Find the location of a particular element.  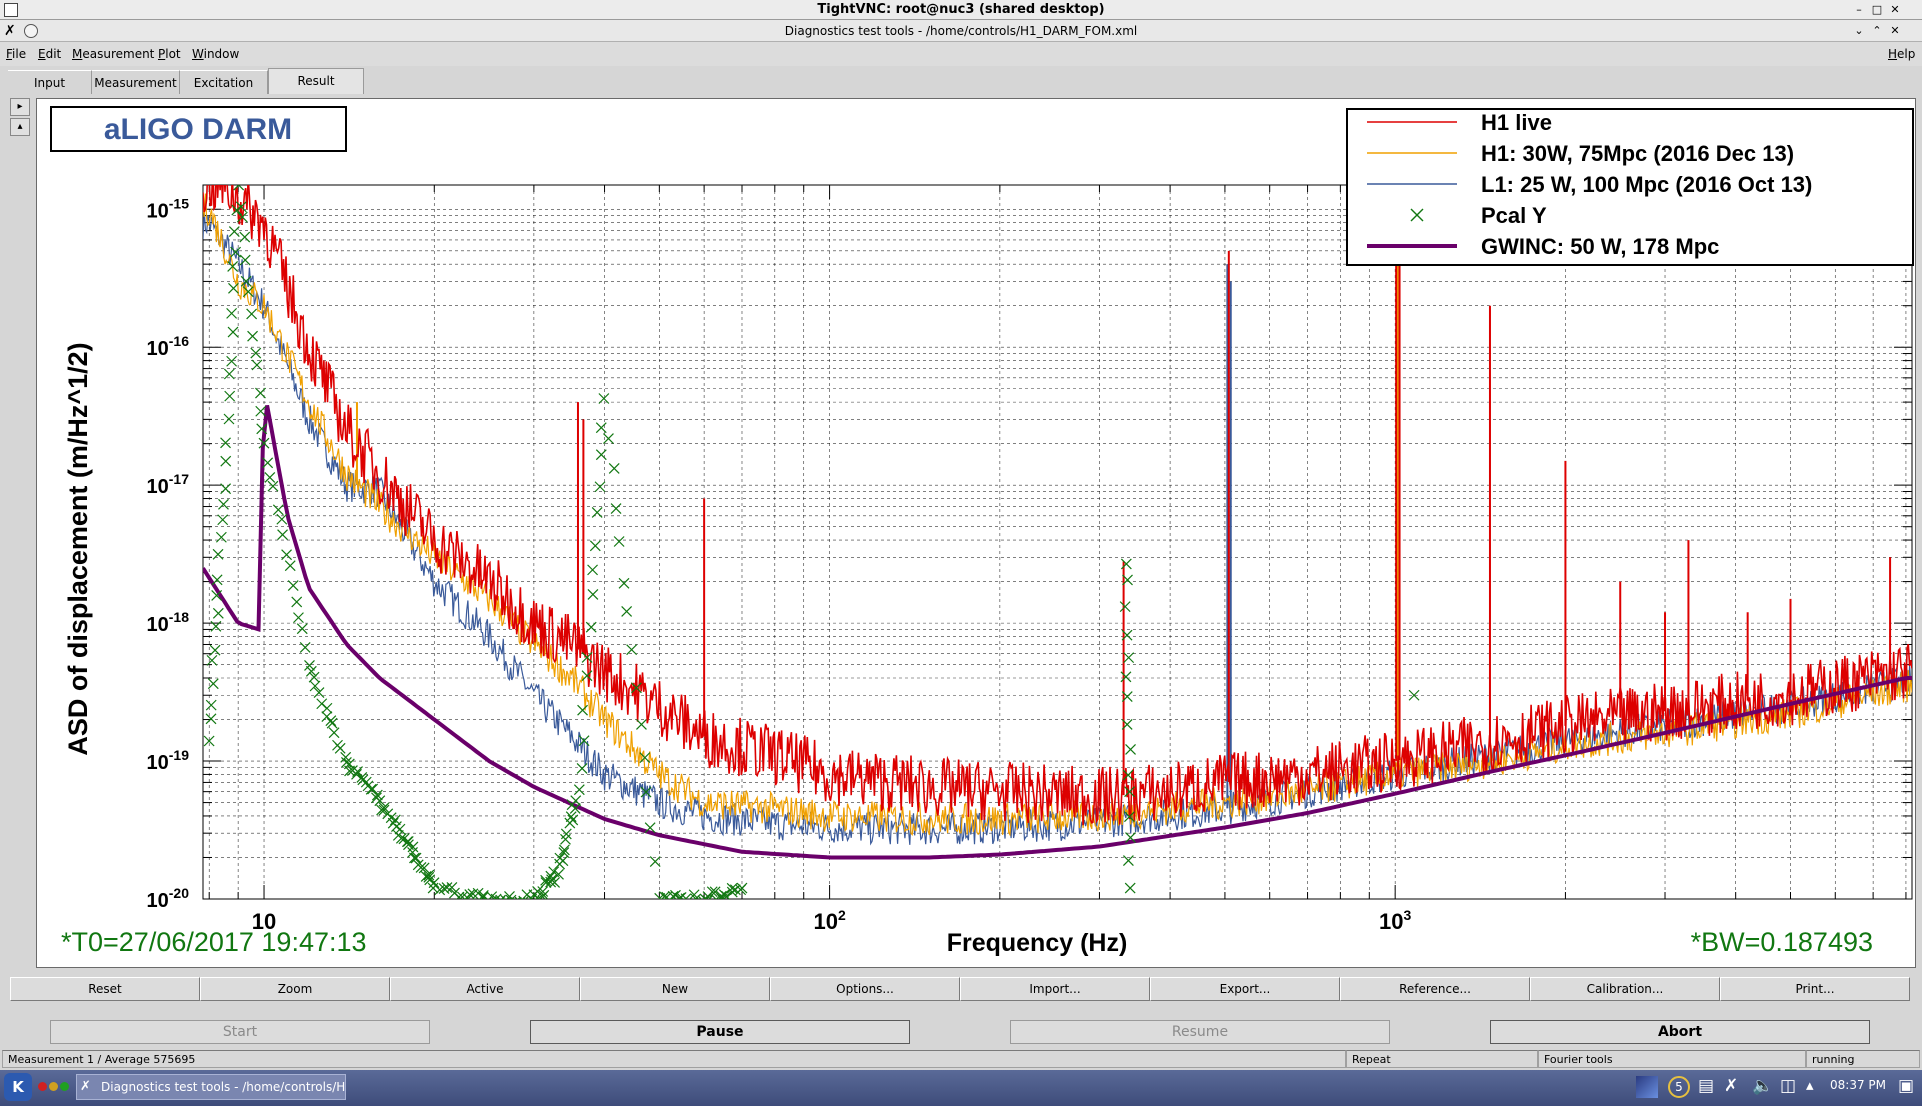

tab-input: Input is located at coordinates (50, 82).